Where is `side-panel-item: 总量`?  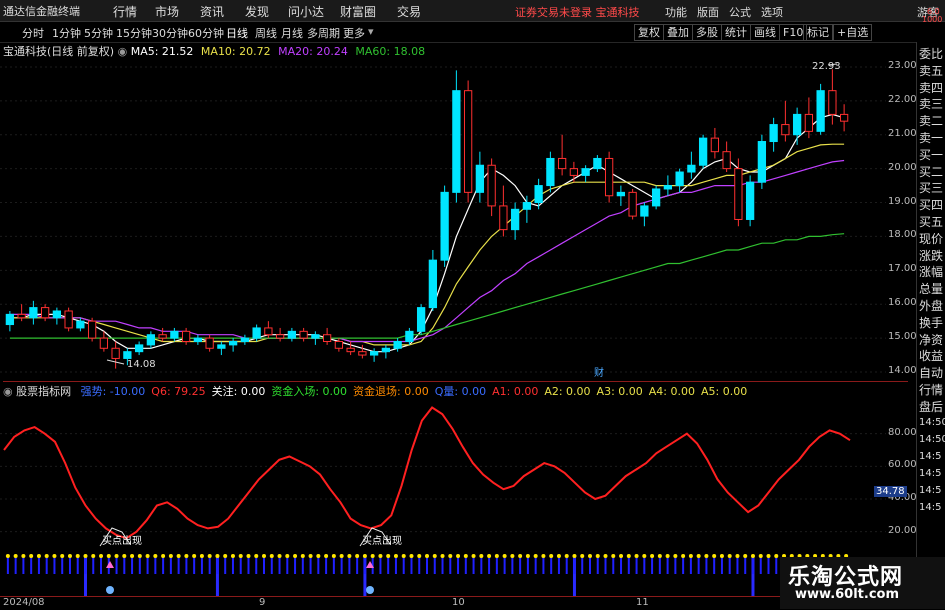
side-panel-item: 总量 is located at coordinates (931, 288).